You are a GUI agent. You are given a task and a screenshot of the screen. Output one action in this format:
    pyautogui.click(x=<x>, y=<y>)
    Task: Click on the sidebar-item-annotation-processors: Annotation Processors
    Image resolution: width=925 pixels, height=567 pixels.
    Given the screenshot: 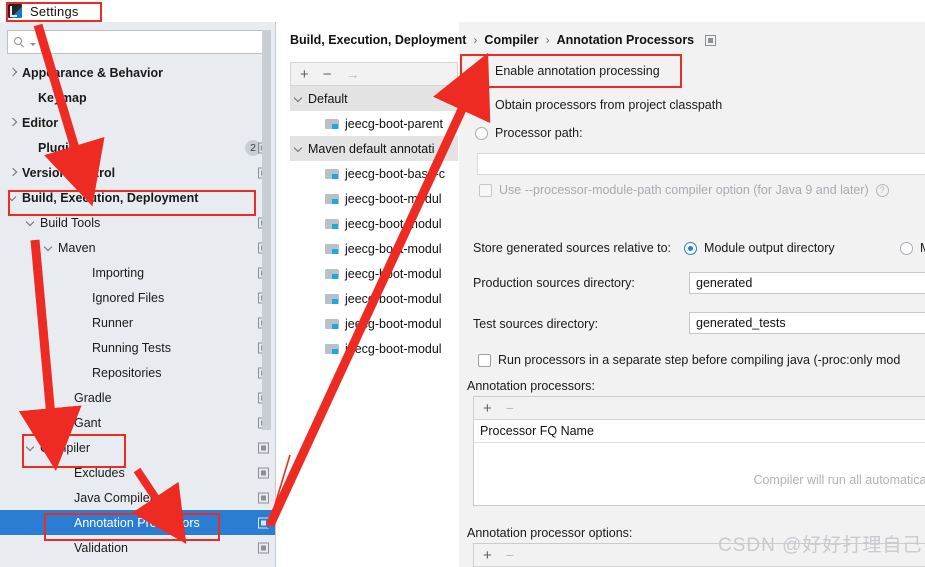 What is the action you would take?
    pyautogui.click(x=137, y=522)
    